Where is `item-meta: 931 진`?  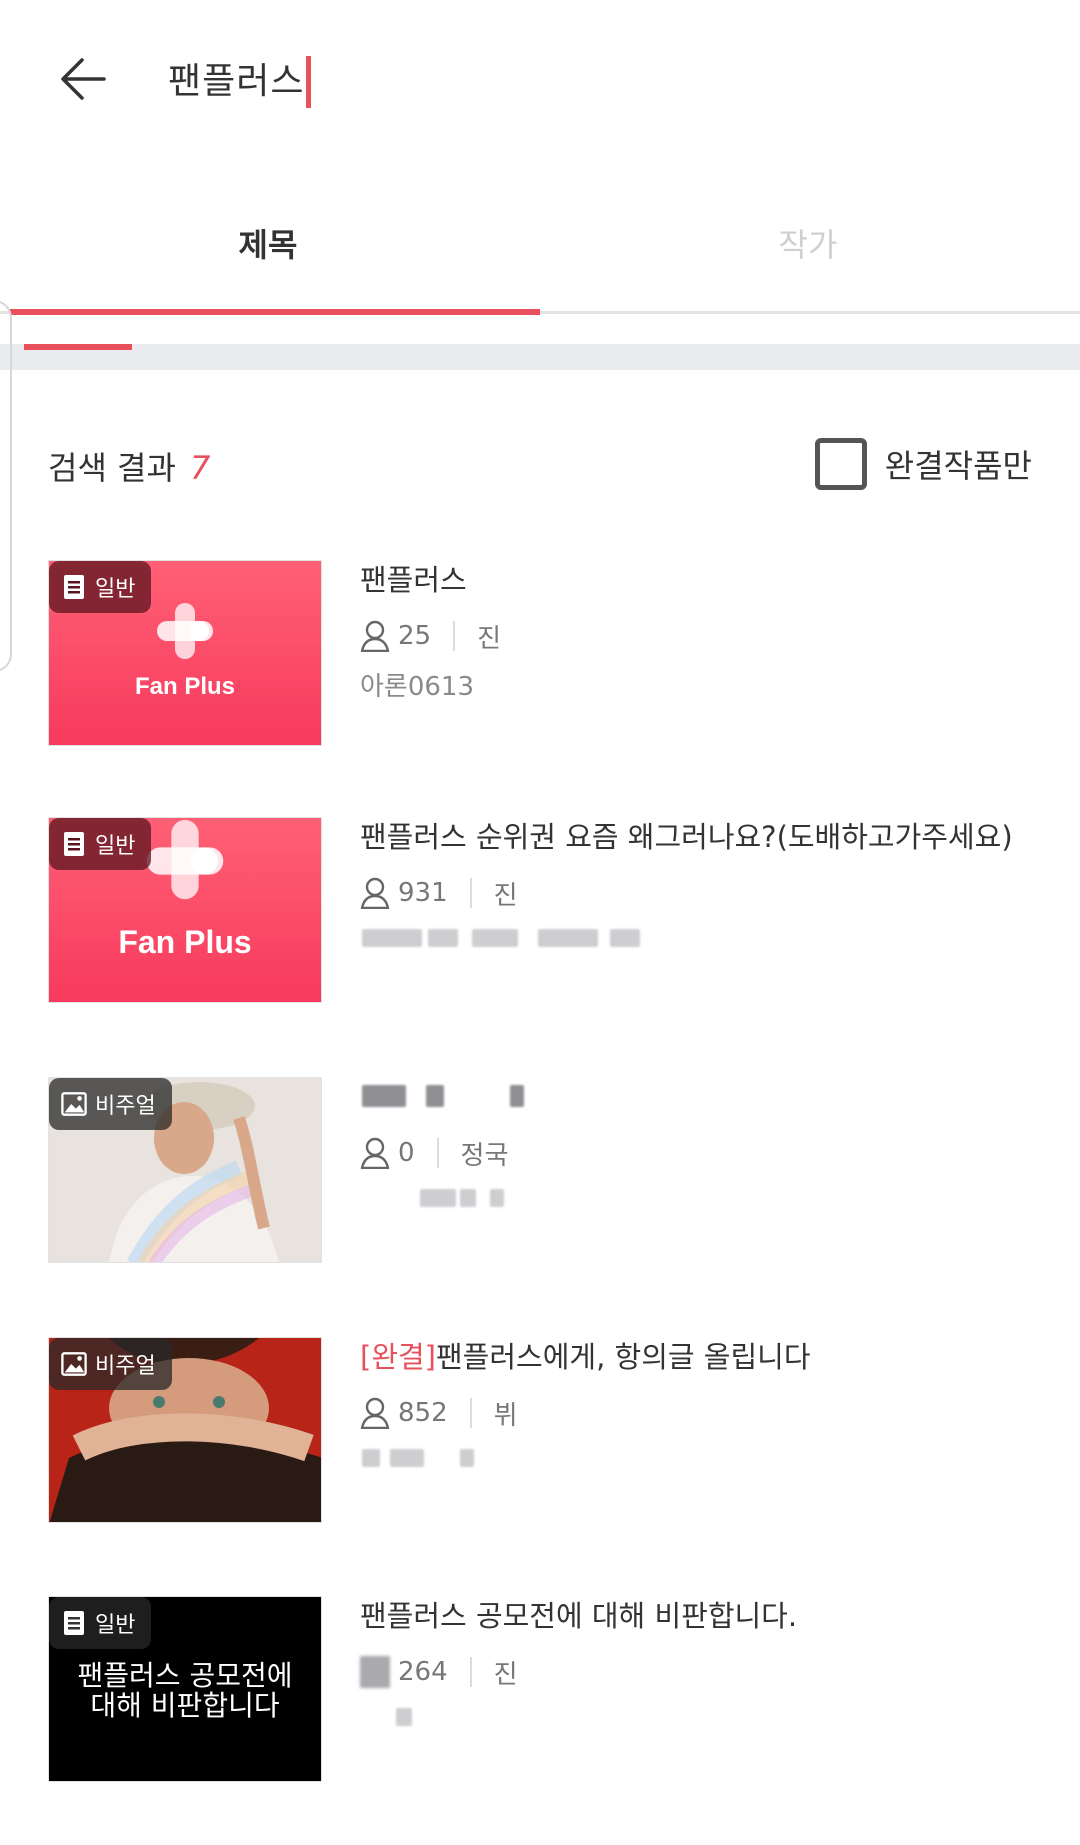 item-meta: 931 진 is located at coordinates (705, 893).